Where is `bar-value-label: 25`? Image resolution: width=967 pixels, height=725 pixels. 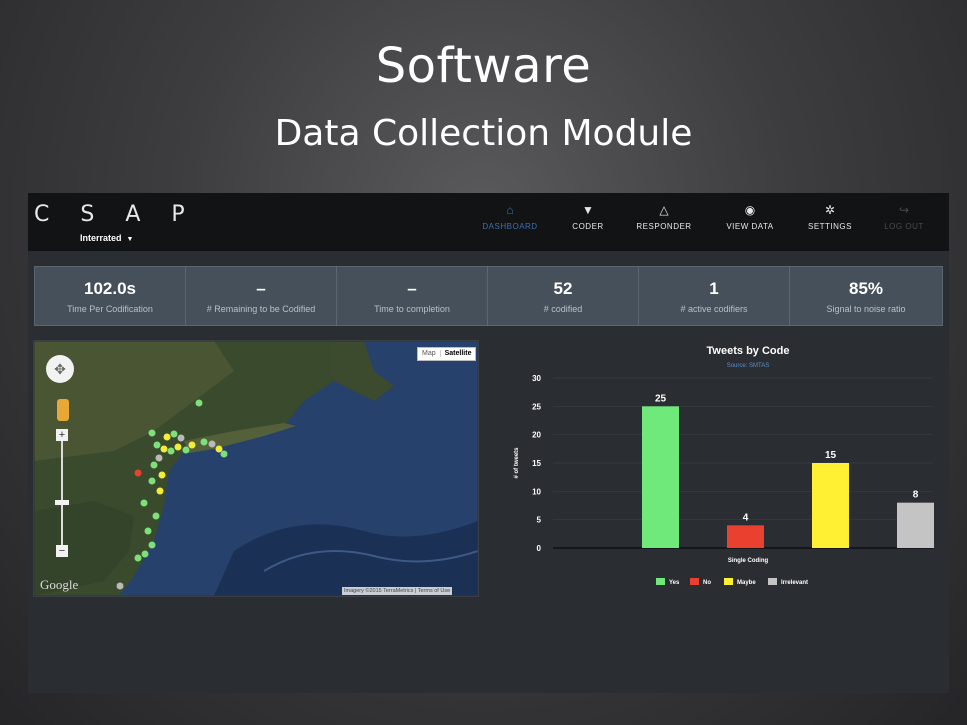
bar-value-label: 25 is located at coordinates (661, 398).